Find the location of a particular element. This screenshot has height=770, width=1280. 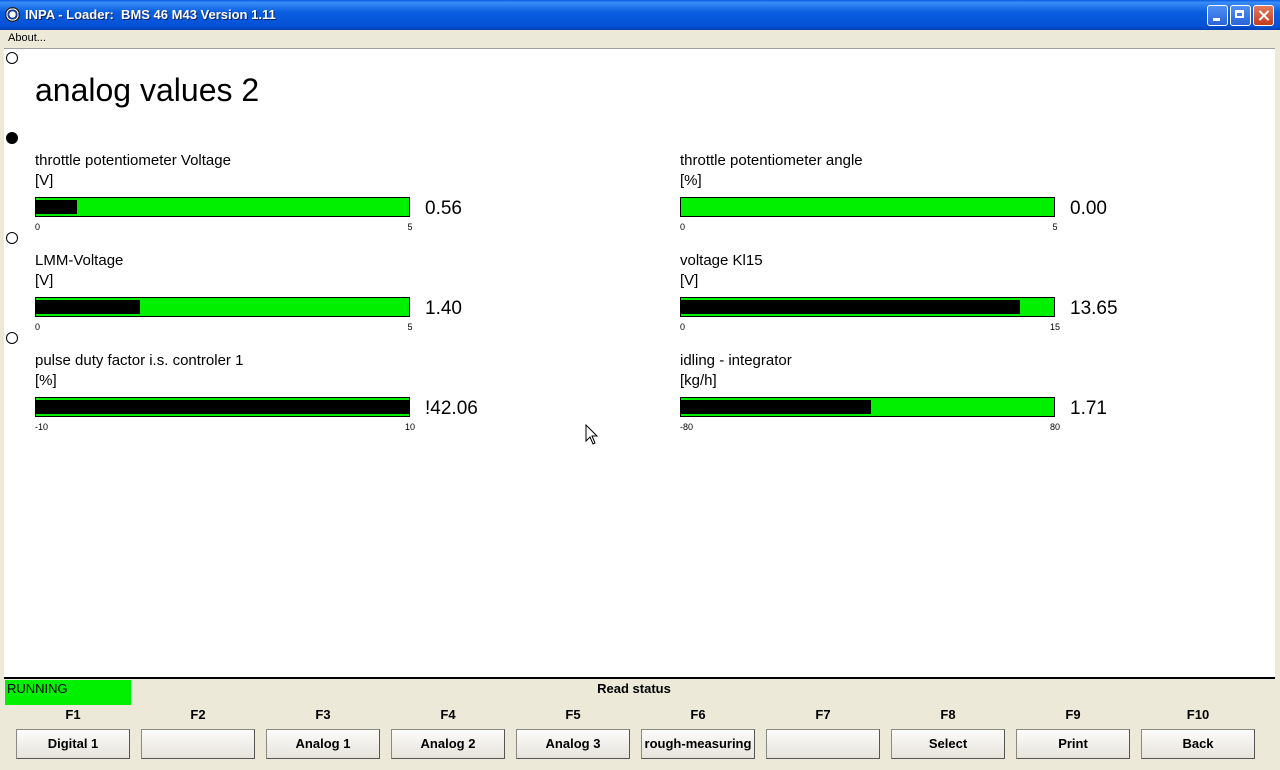

status-text: Read status is located at coordinates (634, 688).